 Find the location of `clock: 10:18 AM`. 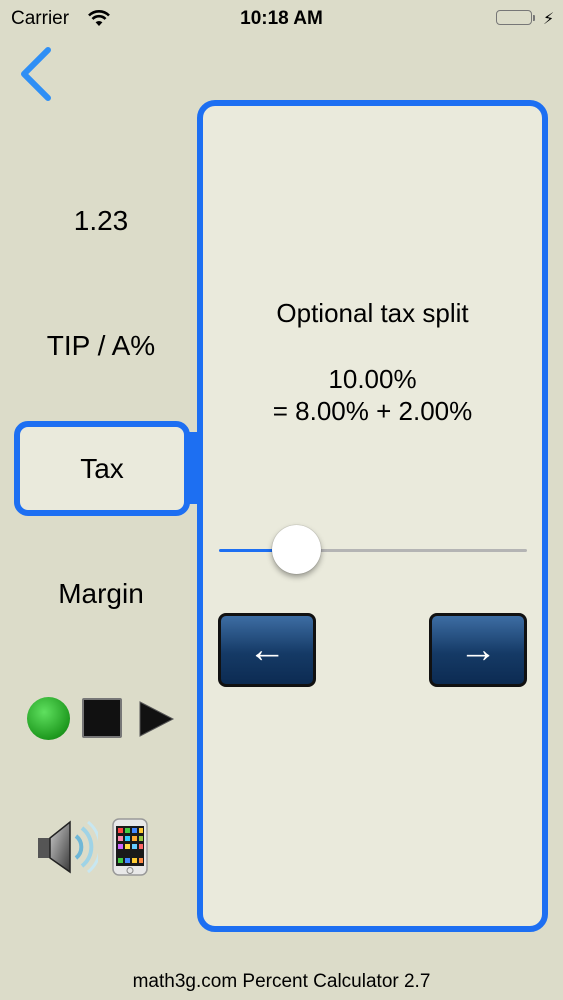

clock: 10:18 AM is located at coordinates (281, 18).